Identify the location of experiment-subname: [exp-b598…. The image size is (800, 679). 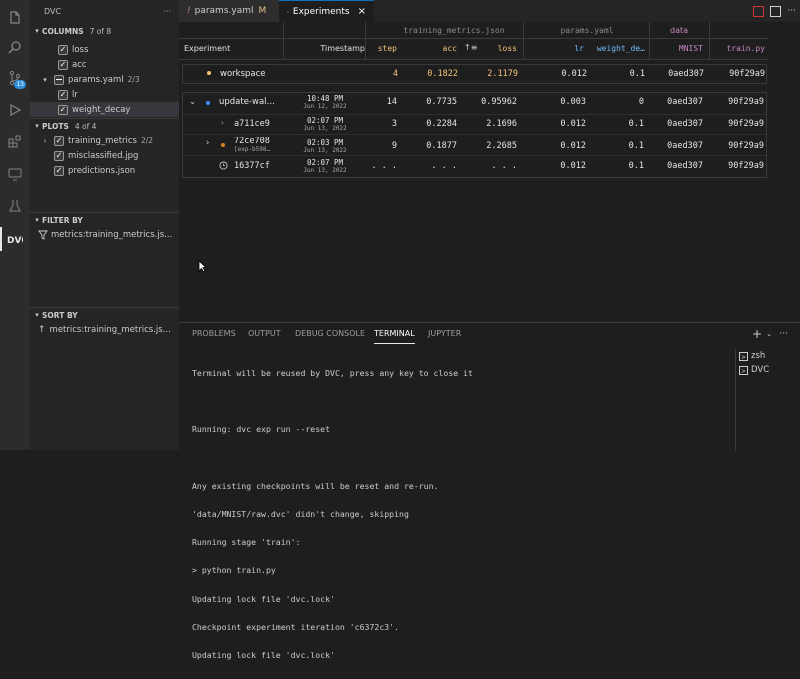
(252, 149).